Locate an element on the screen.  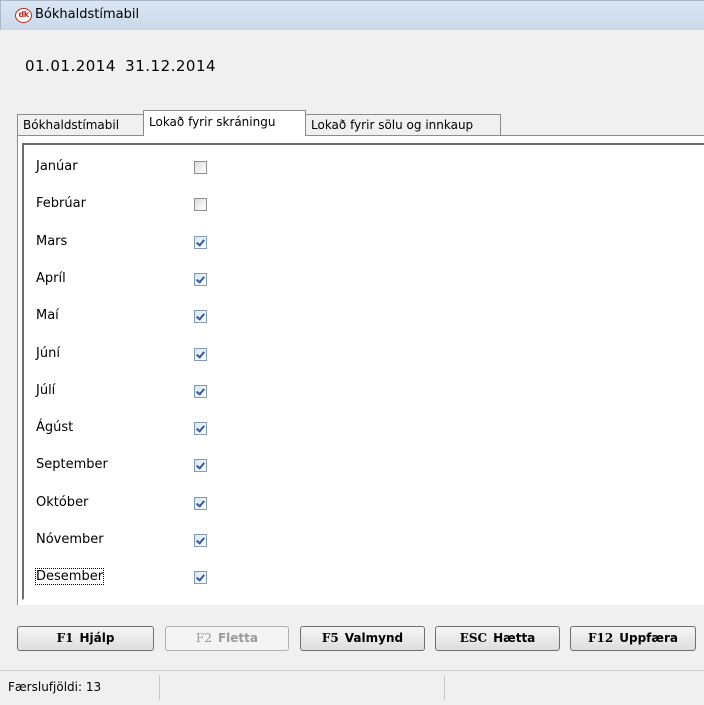
update-label: Uppfæra is located at coordinates (648, 638).